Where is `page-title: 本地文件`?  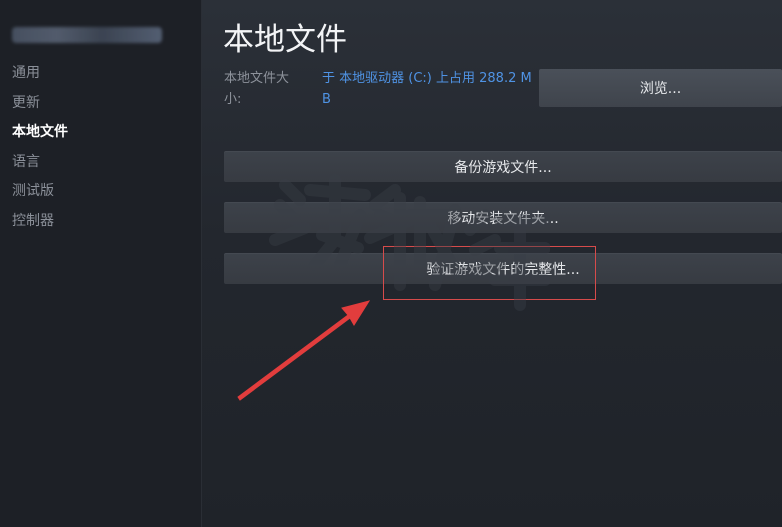 page-title: 本地文件 is located at coordinates (285, 40).